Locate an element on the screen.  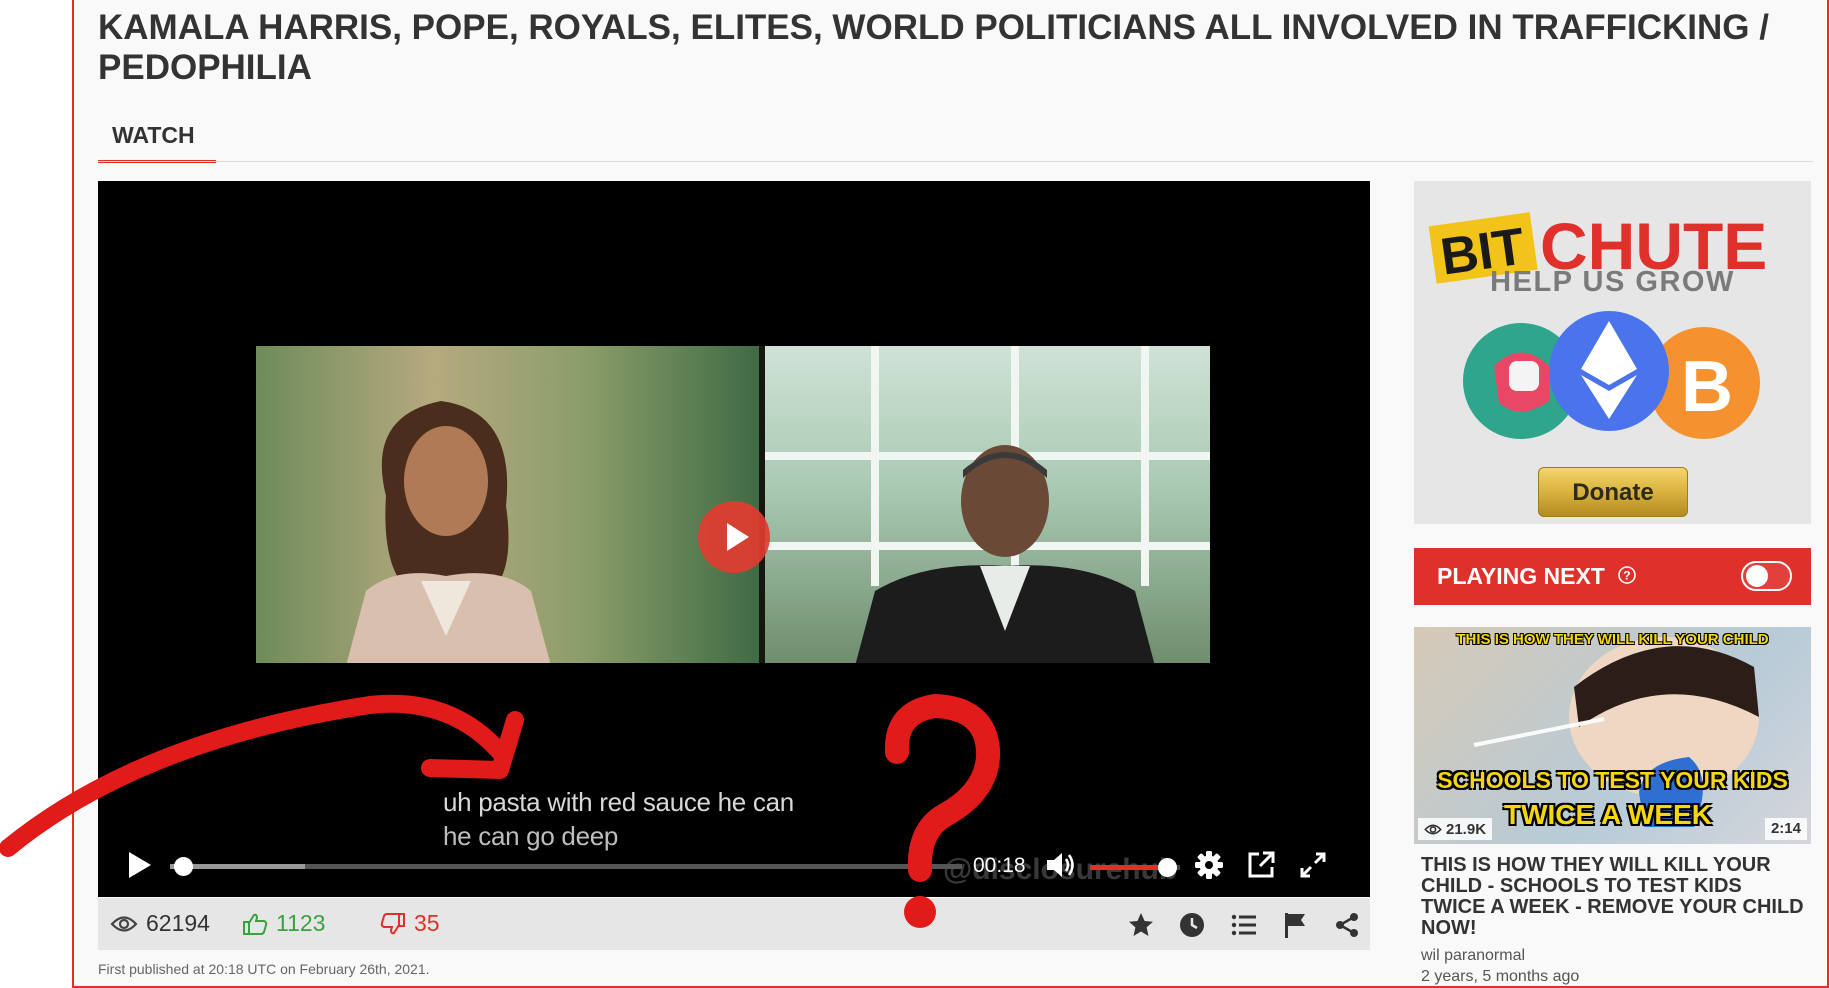
tab-divider is located at coordinates (955, 161).